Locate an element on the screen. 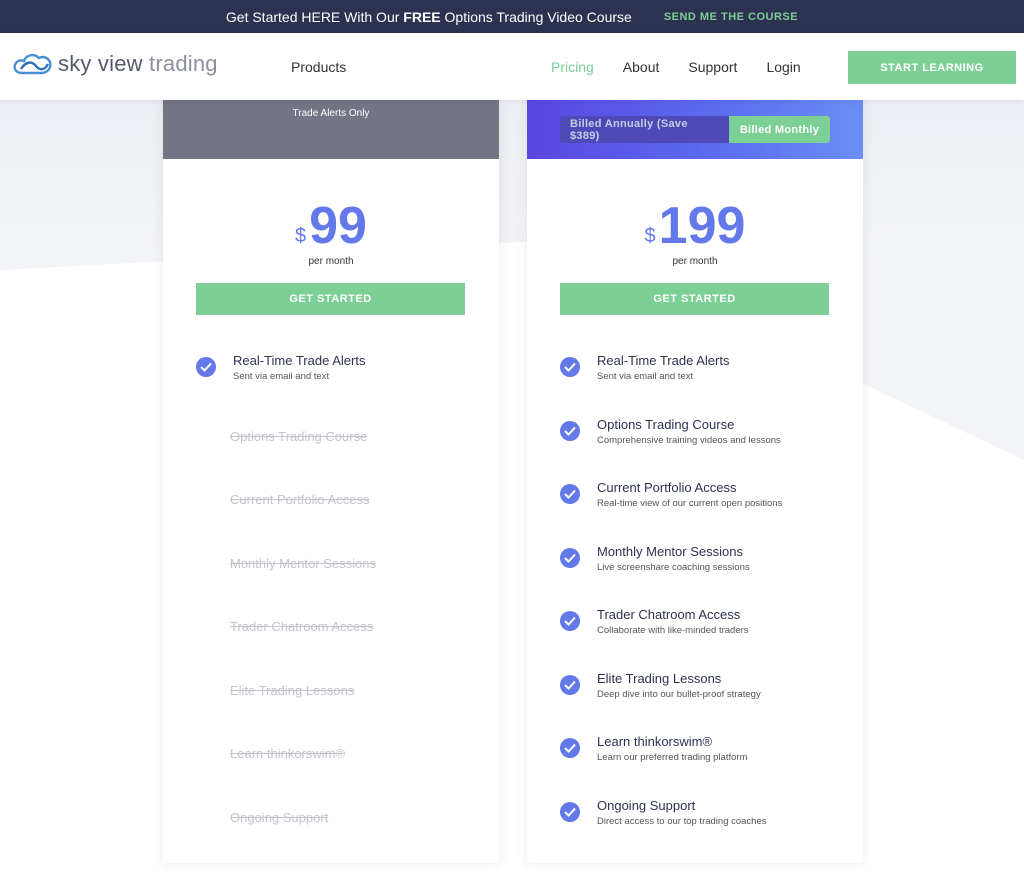 Image resolution: width=1024 pixels, height=883 pixels. billed-monthly-option: Billed Monthly is located at coordinates (779, 129).